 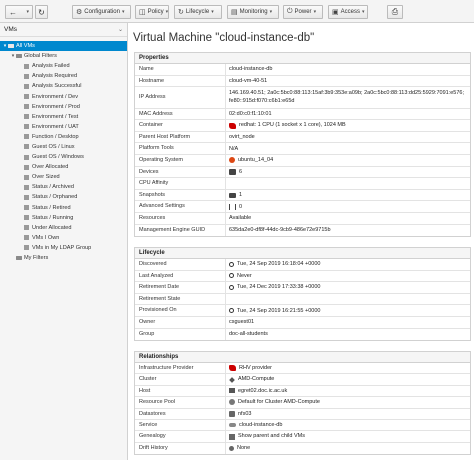 What do you see at coordinates (302, 161) in the screenshot?
I see `properties-row: Operating System ubuntu_14_04` at bounding box center [302, 161].